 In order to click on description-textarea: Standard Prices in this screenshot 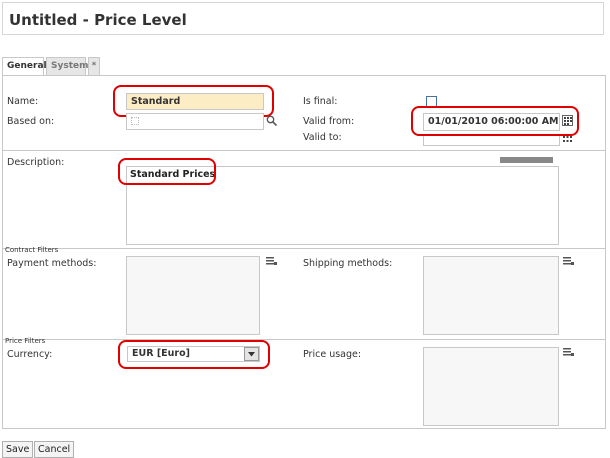, I will do `click(342, 205)`.